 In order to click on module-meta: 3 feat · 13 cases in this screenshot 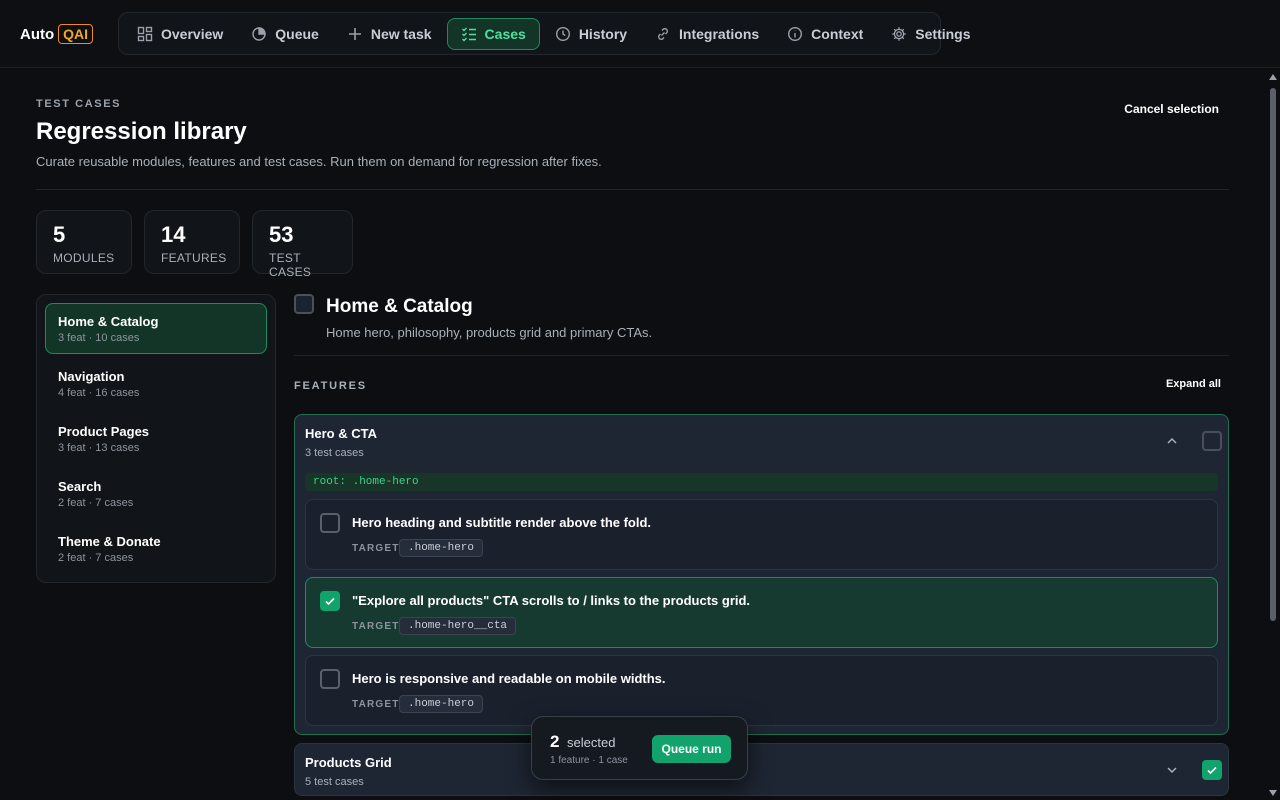, I will do `click(99, 448)`.